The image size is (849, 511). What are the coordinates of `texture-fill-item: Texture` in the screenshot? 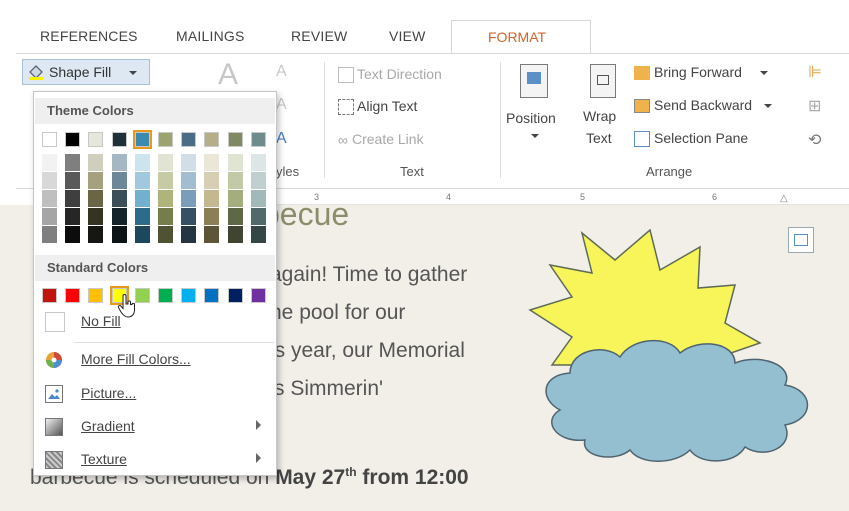 It's located at (155, 460).